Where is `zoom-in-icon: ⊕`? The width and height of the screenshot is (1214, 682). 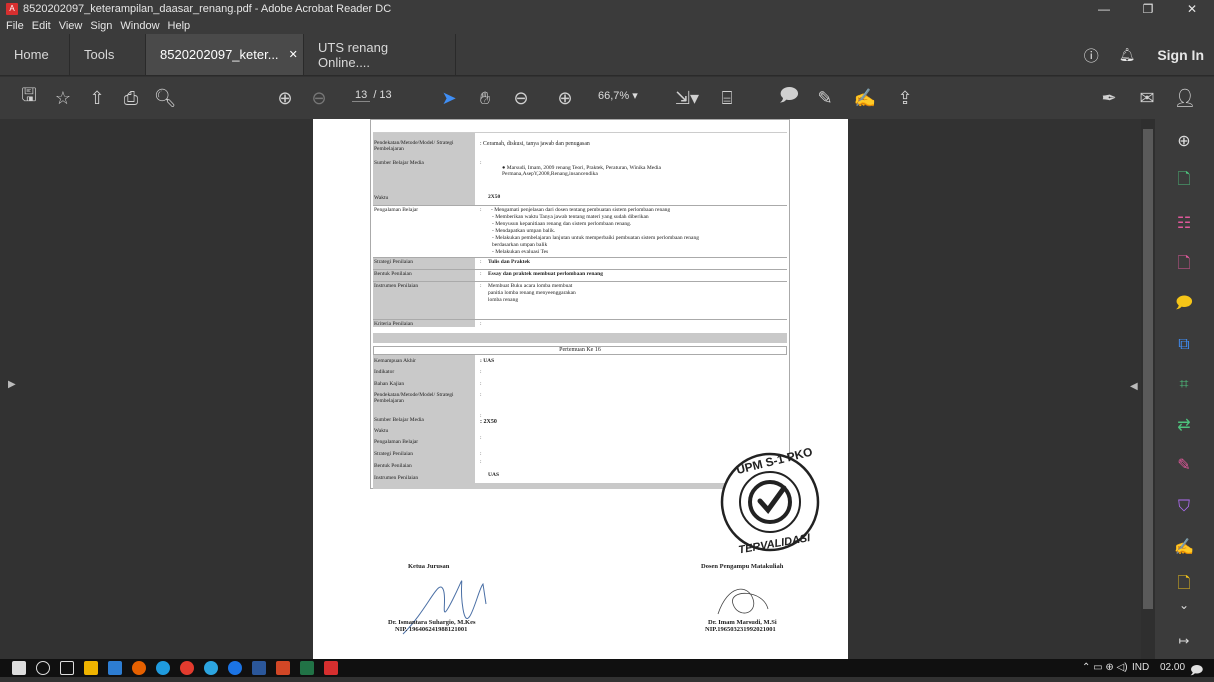 zoom-in-icon: ⊕ is located at coordinates (565, 98).